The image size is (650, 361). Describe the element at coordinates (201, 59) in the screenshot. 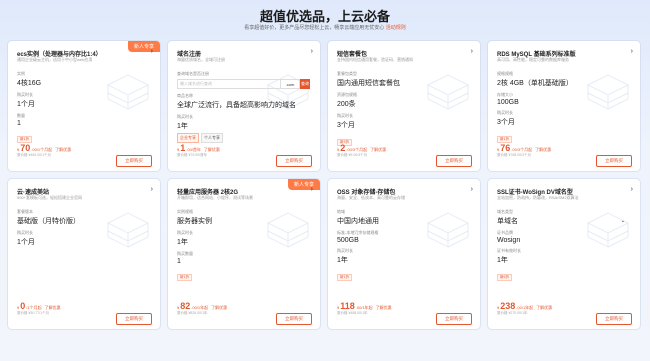

I see `card-description: 海量优质域名，全域可注册` at that location.